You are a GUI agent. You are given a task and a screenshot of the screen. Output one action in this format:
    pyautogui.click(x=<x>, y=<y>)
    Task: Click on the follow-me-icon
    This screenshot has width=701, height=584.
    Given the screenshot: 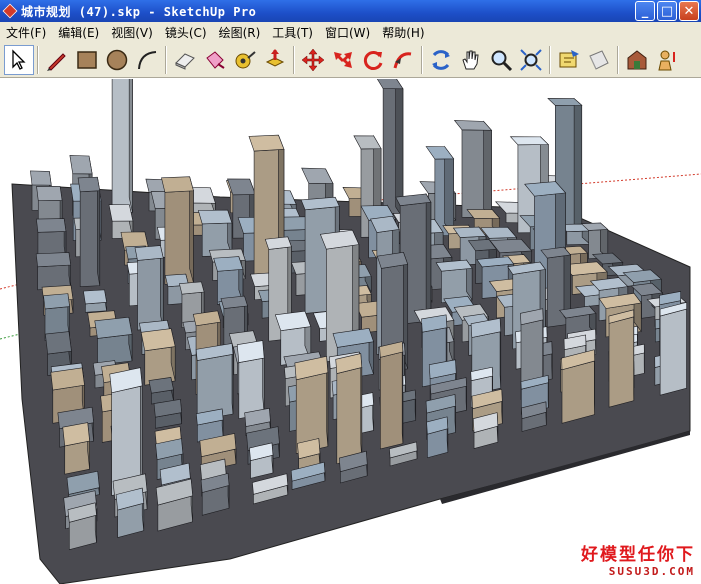 What is the action you would take?
    pyautogui.click(x=402, y=59)
    